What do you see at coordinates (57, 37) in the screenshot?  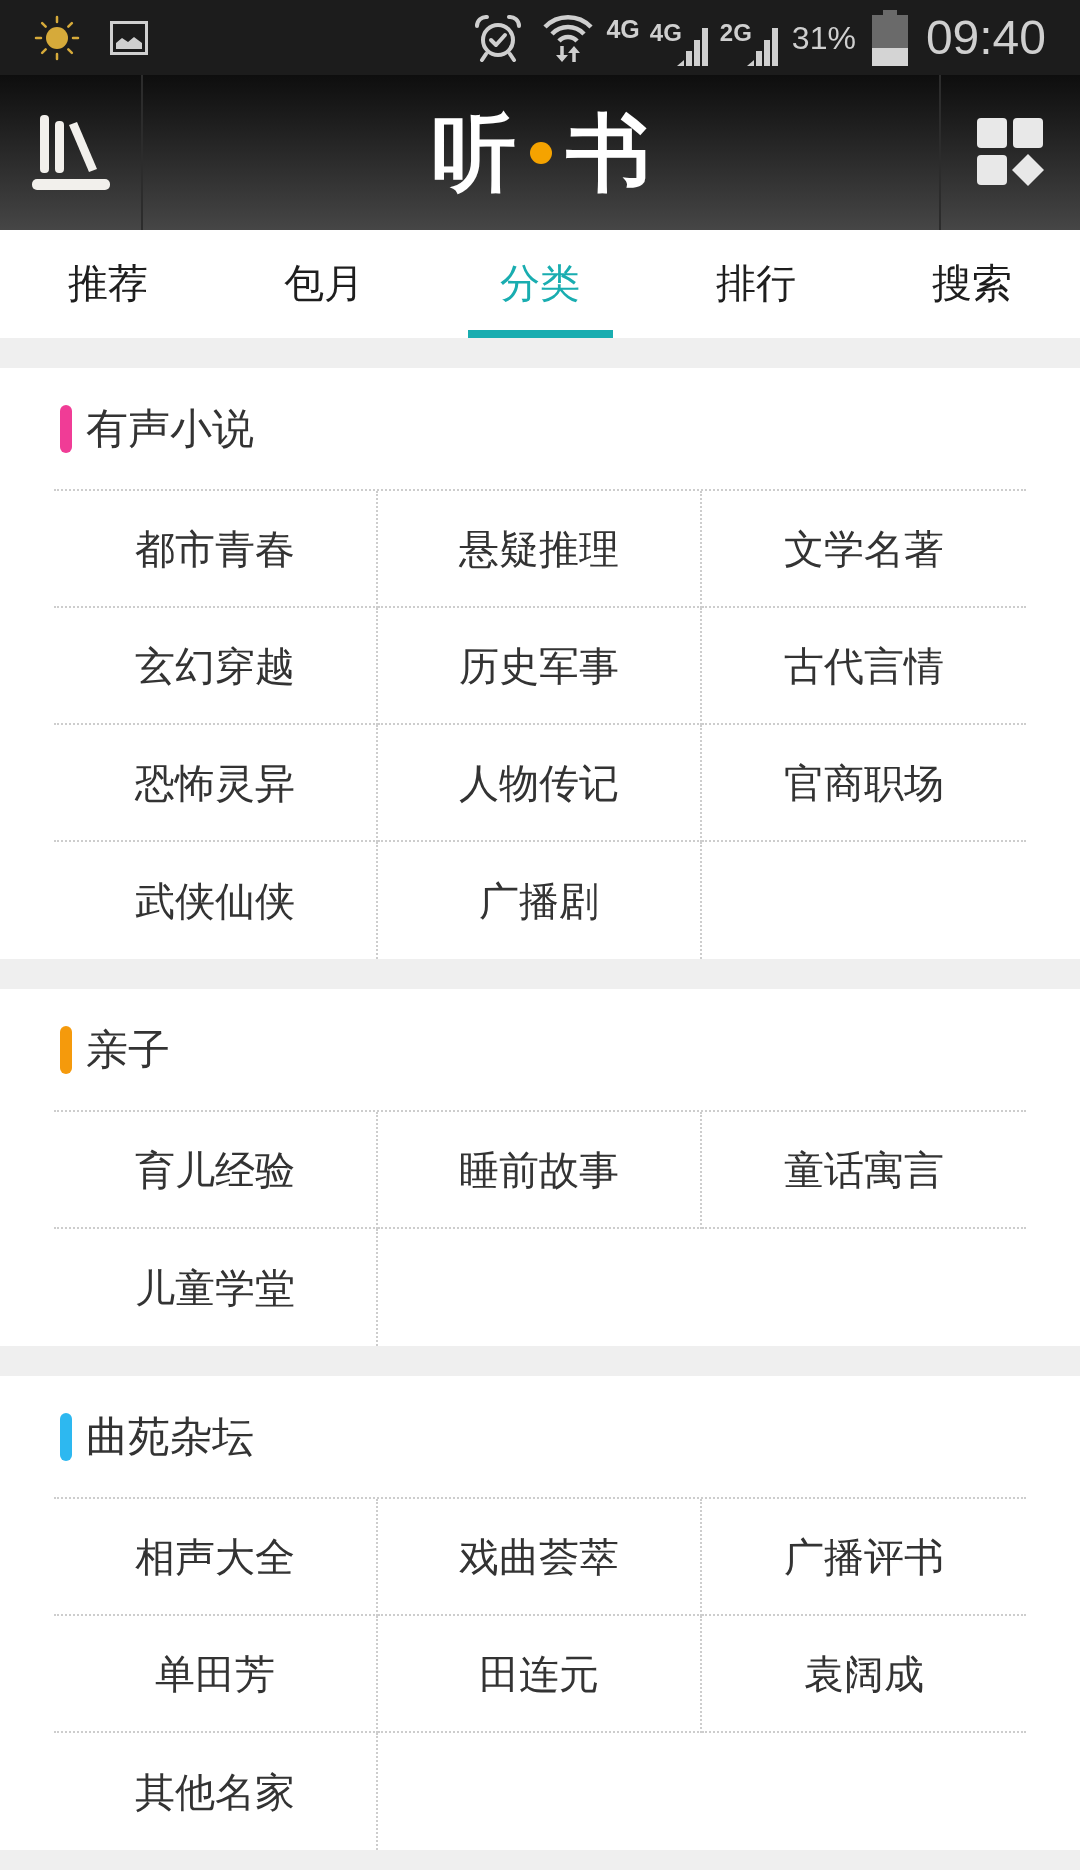 I see `brightness-icon` at bounding box center [57, 37].